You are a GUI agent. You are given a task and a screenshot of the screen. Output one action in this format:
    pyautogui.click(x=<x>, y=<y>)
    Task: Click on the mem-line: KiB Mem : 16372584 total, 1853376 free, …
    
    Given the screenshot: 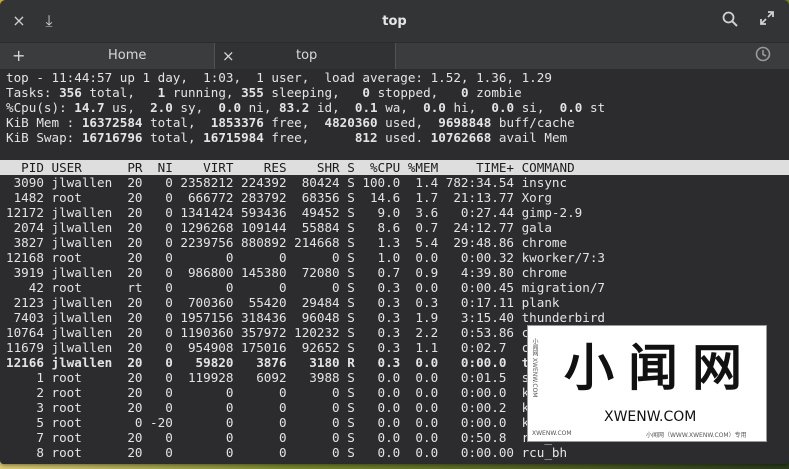 What is the action you would take?
    pyautogui.click(x=290, y=122)
    